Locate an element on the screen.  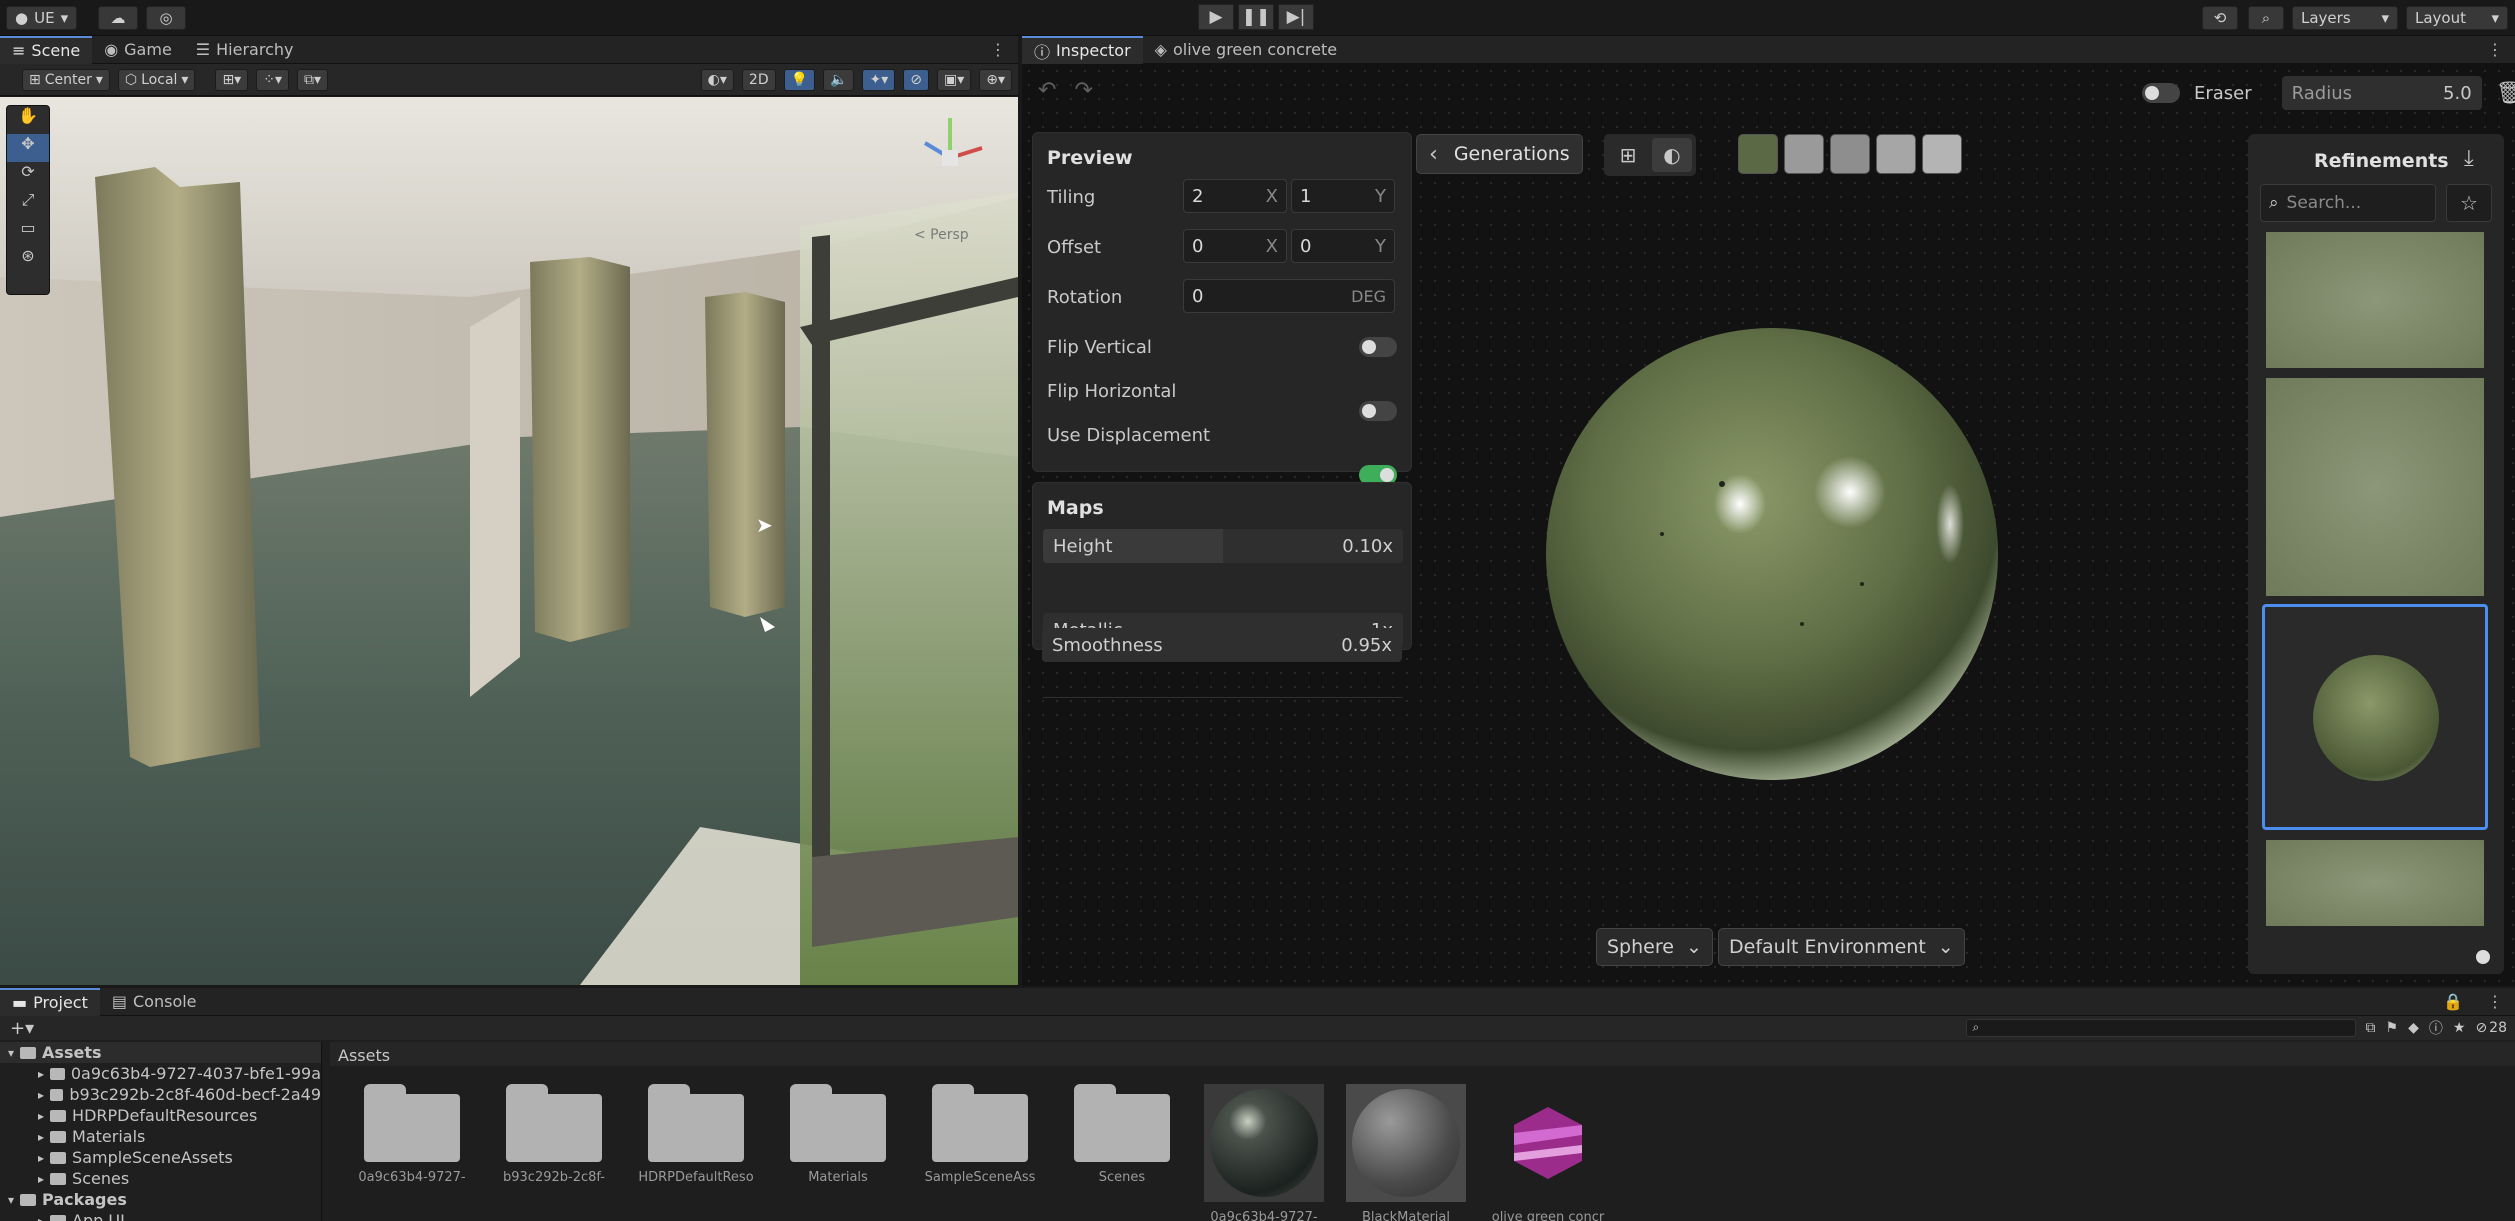
tab-olive-green-concrete: ◈ olive green concrete is located at coordinates (1246, 50).